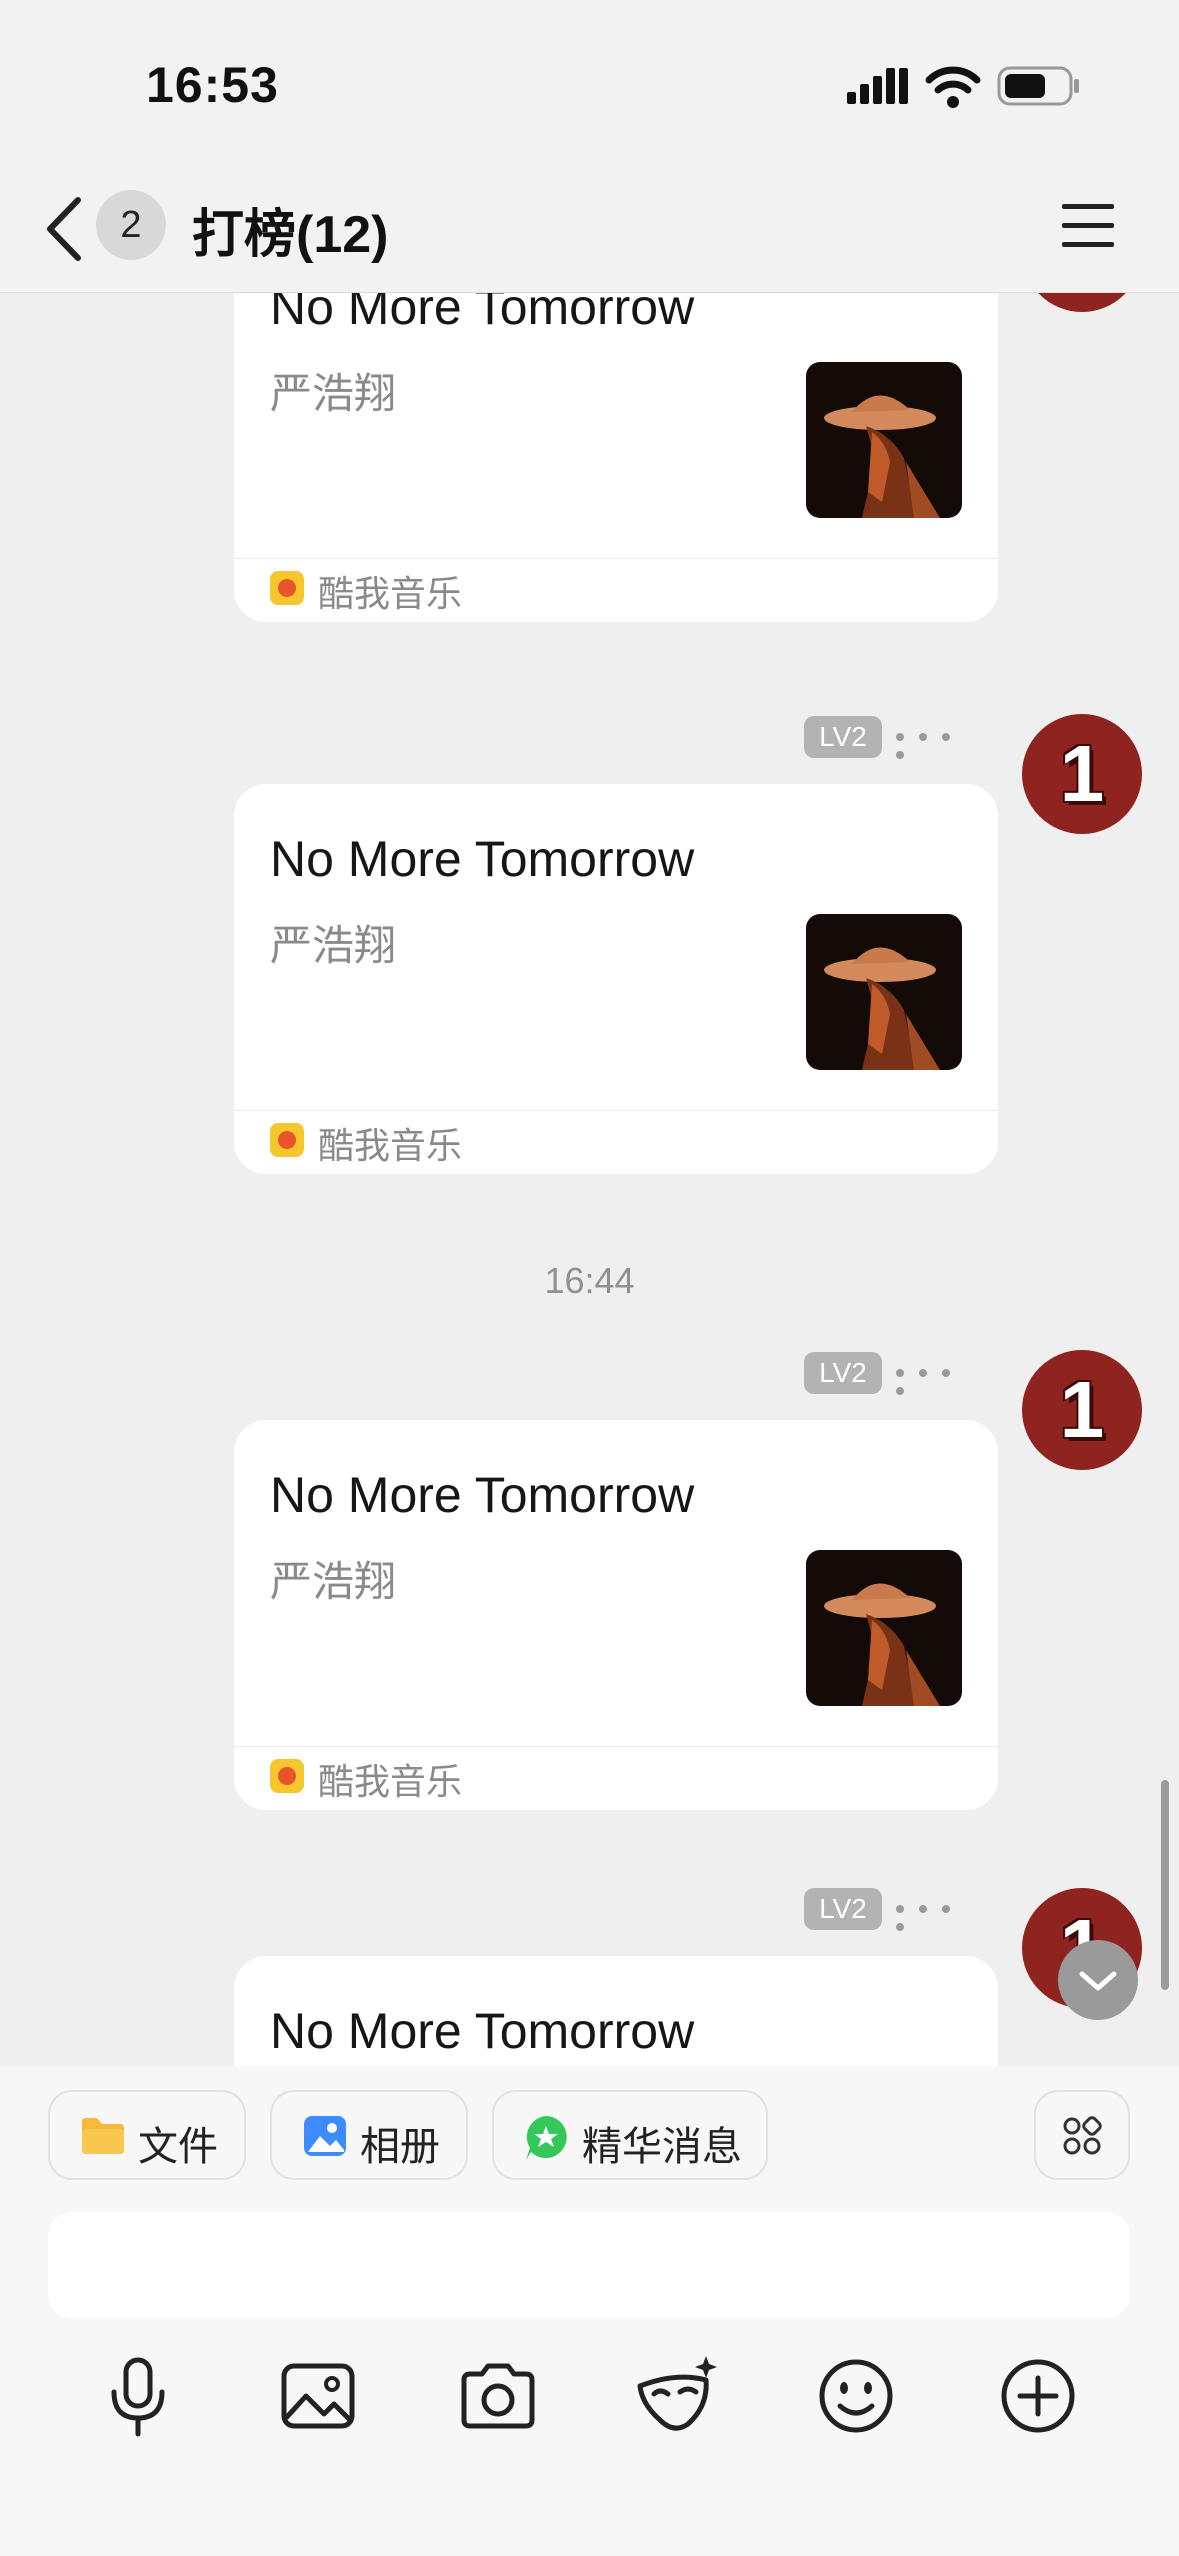  I want to click on file-button-label: 文件, so click(178, 2147).